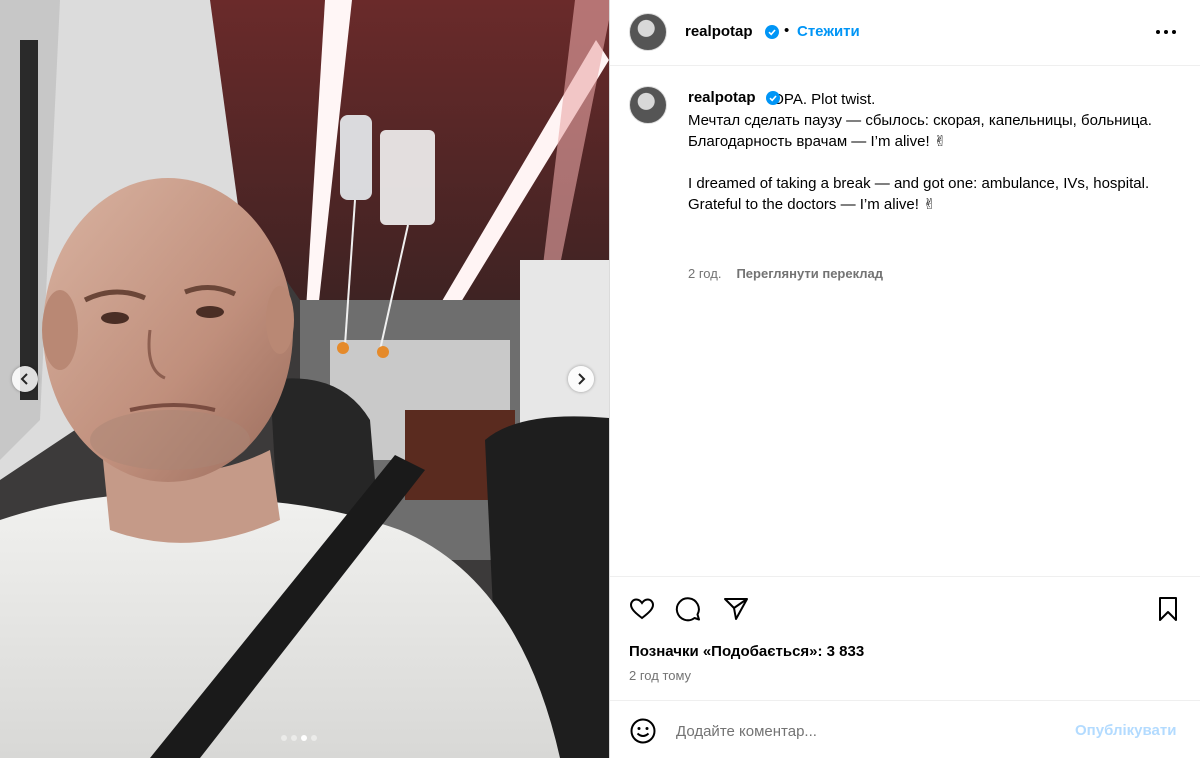  I want to click on caption-author-avatar, so click(648, 105).